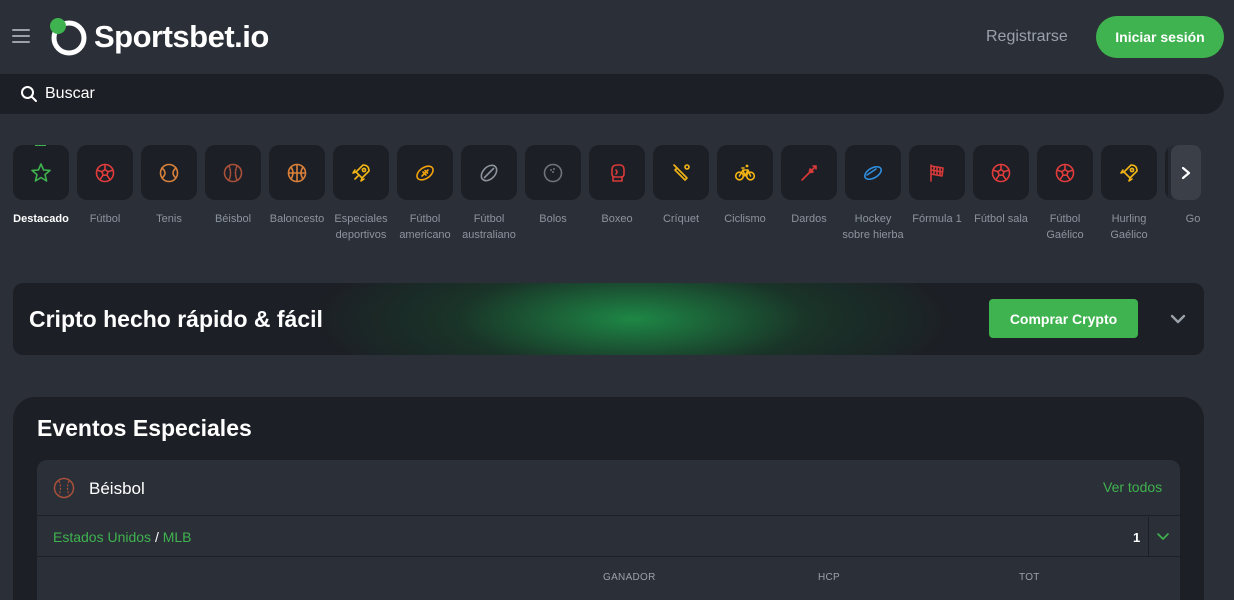 This screenshot has height=600, width=1234. Describe the element at coordinates (937, 219) in the screenshot. I see `sport-label: Fórmula 1` at that location.